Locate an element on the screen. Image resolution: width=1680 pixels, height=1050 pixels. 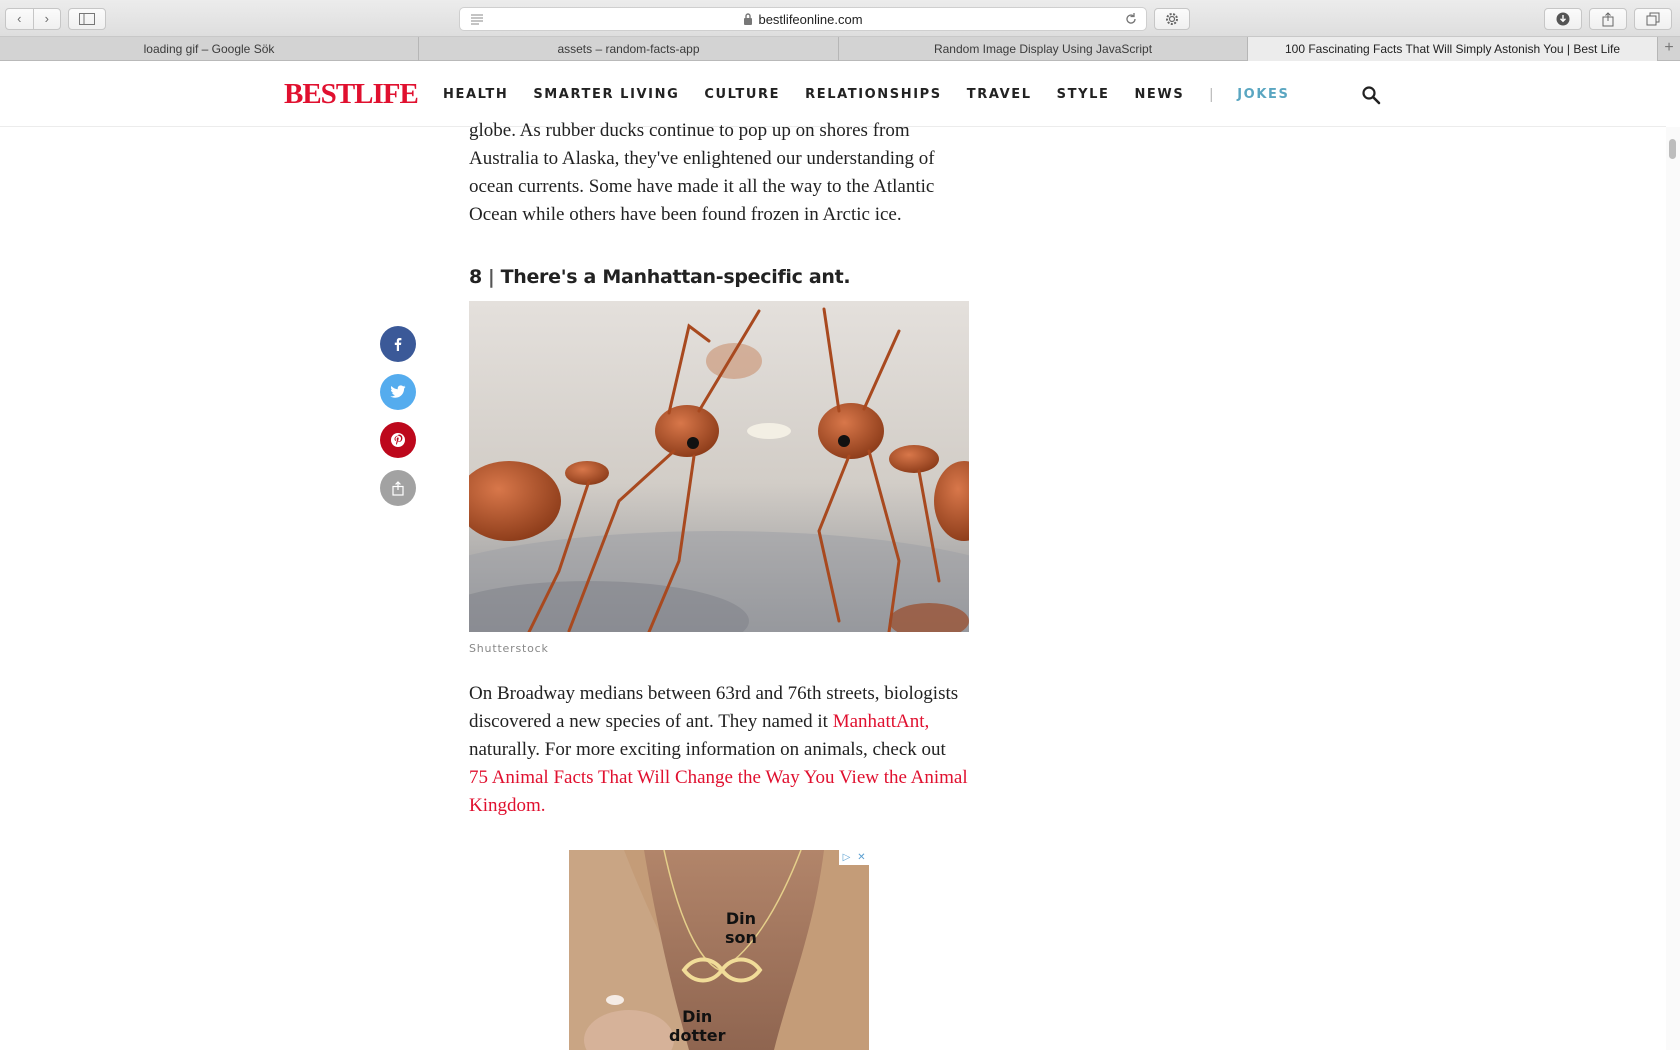
reader-icon is located at coordinates (477, 19).